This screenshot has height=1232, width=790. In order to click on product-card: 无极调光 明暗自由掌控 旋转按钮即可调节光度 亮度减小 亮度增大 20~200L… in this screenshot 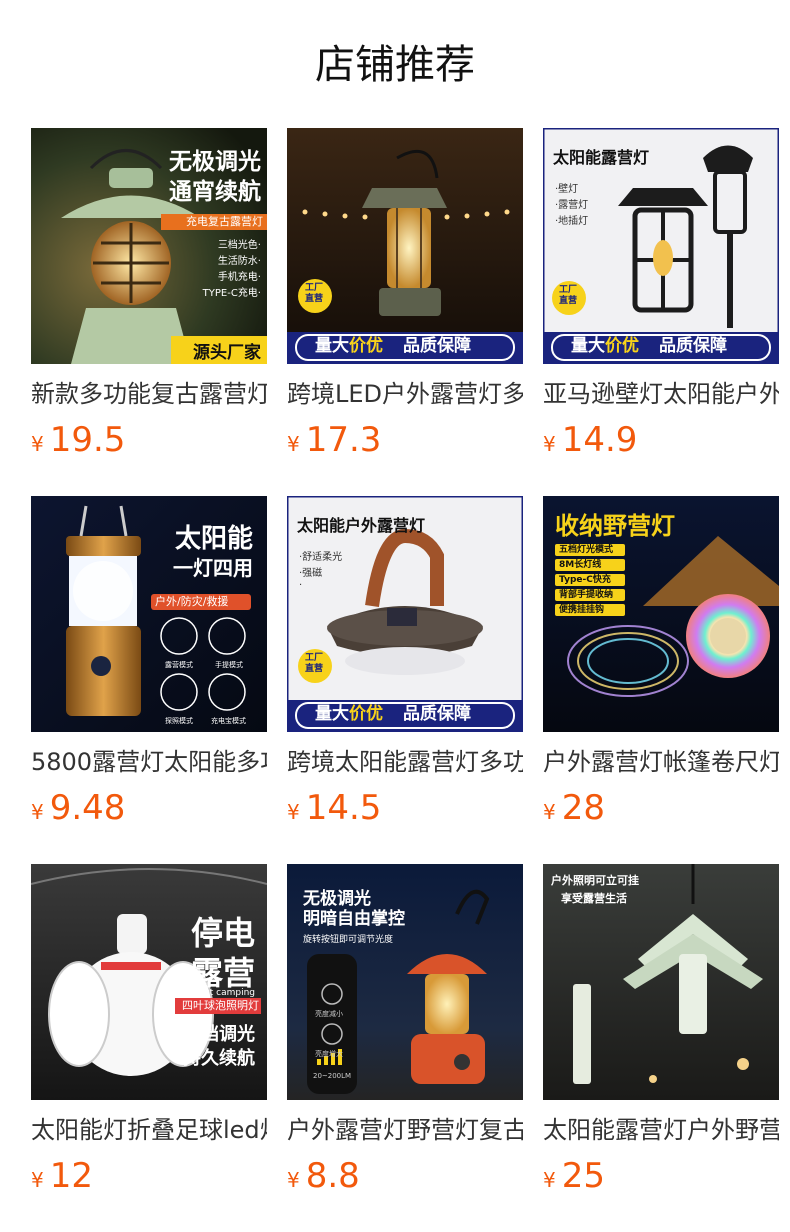, I will do `click(405, 1048)`.